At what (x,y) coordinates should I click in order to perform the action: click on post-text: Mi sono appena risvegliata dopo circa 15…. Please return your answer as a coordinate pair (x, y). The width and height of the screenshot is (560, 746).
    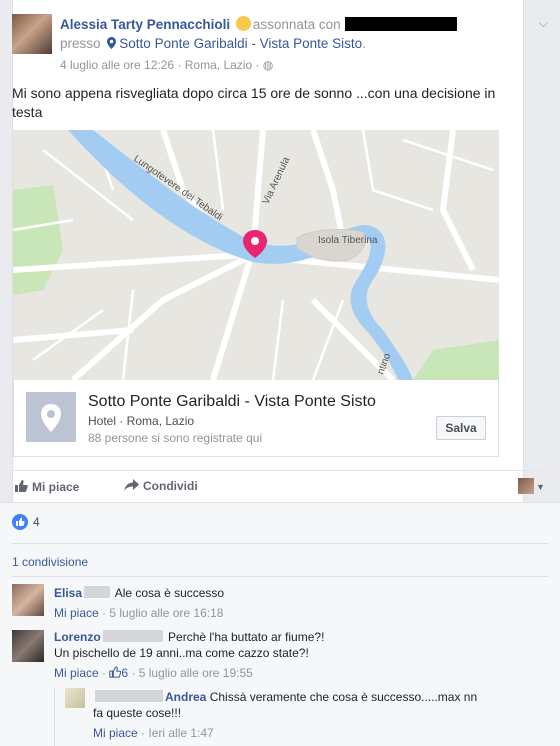
    Looking at the image, I should click on (254, 102).